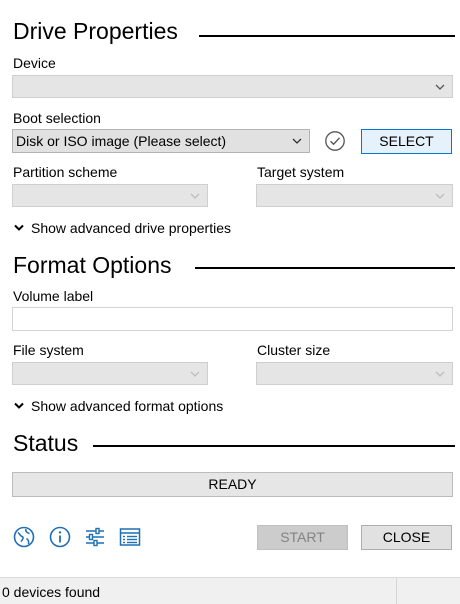  Describe the element at coordinates (53, 296) in the screenshot. I see `volume-label-label: Volume label` at that location.